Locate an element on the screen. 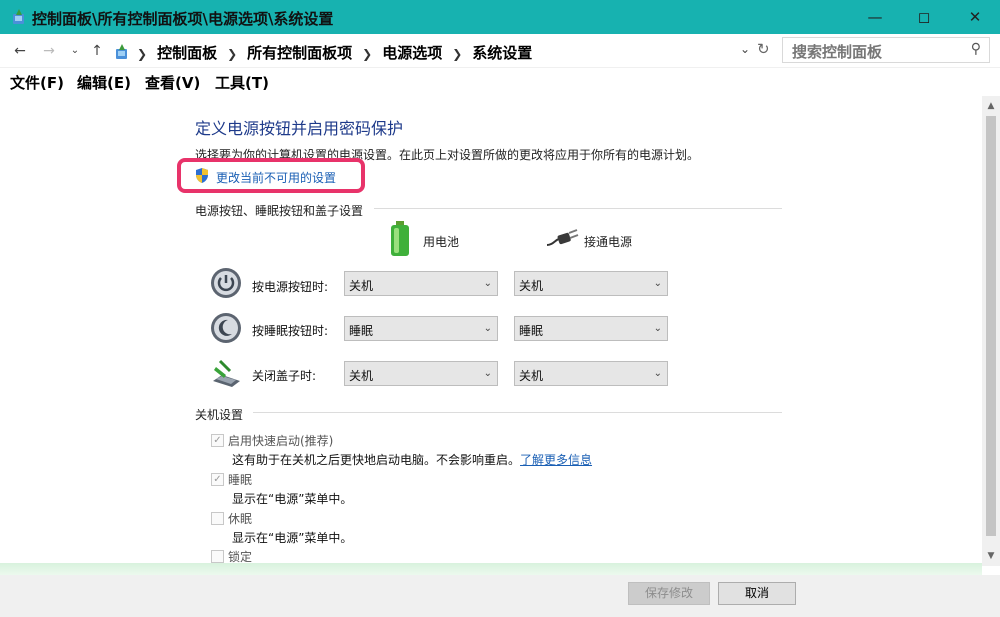 This screenshot has height=617, width=1000. shutdown-settings-heading: 关机设置 is located at coordinates (219, 415).